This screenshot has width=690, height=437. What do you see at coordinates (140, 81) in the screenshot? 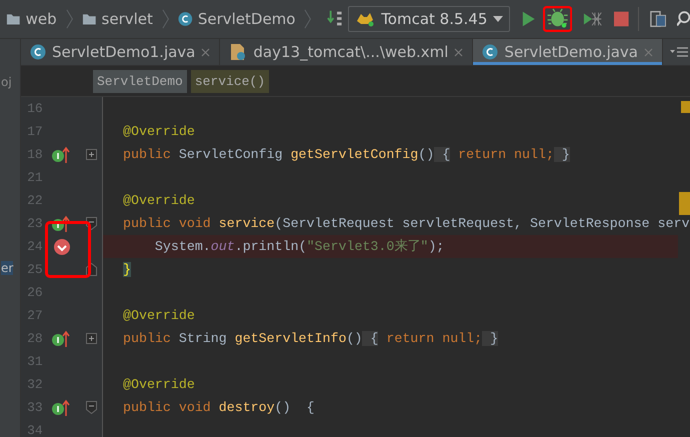
I see `breadcrumb-chip: ServletDemo` at bounding box center [140, 81].